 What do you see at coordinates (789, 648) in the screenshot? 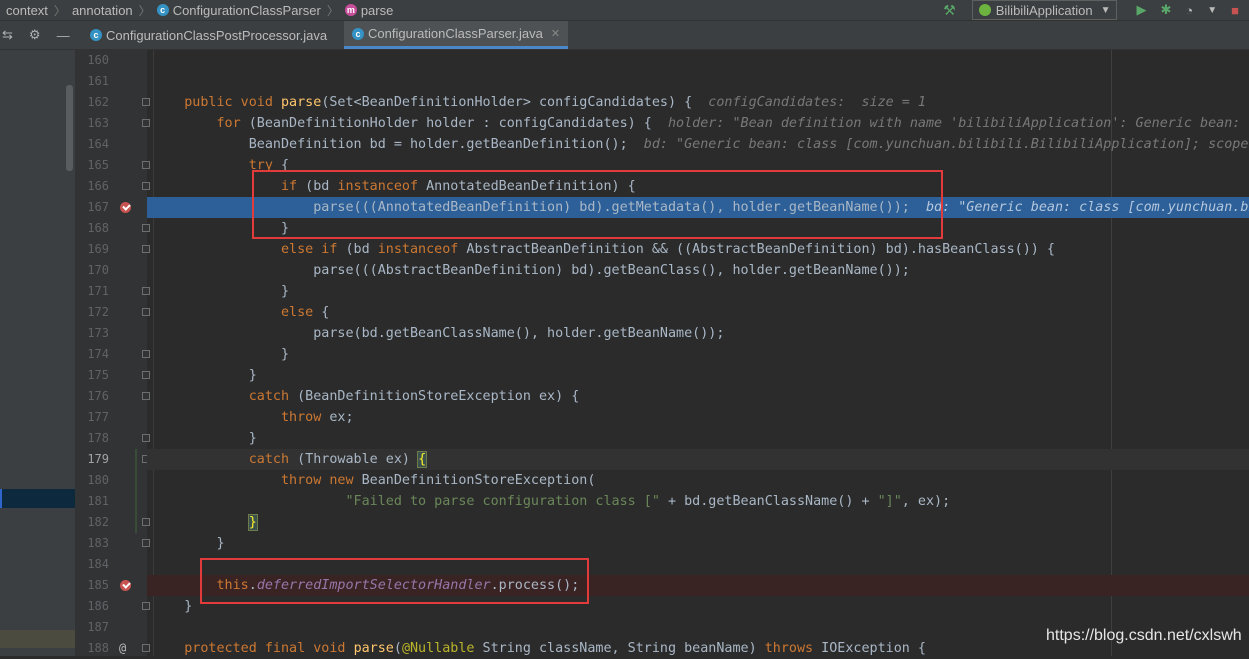
I see `code-token: throws` at bounding box center [789, 648].